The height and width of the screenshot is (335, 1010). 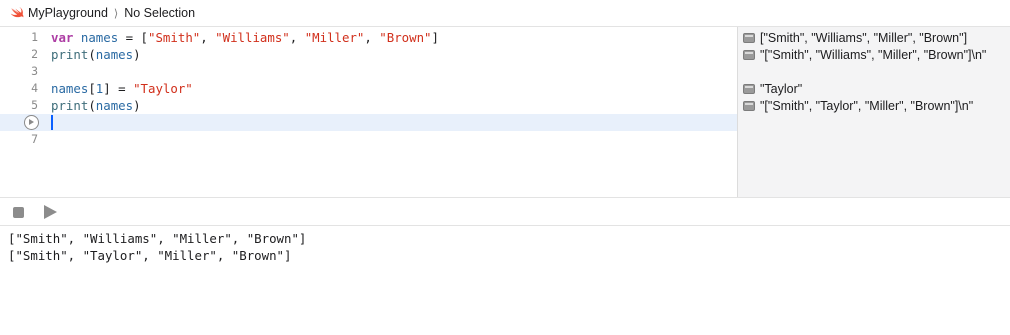 I want to click on code-text: names[1] = "Taylor", so click(x=122, y=88).